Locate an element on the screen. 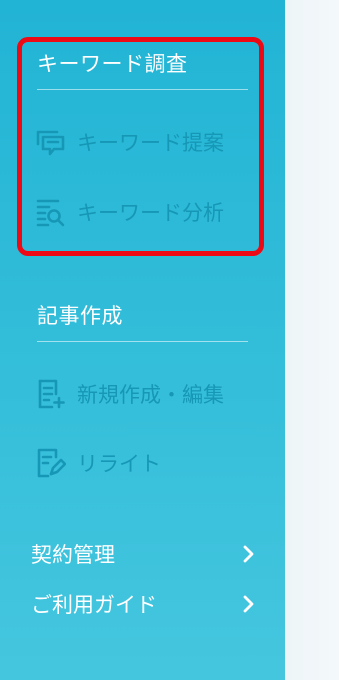  nav-item-new-article: 新規作成・編集 is located at coordinates (146, 394).